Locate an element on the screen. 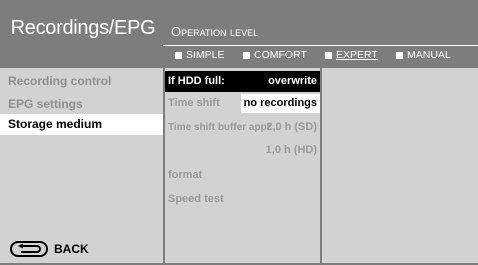  level-option-label: MANUAL is located at coordinates (429, 55).